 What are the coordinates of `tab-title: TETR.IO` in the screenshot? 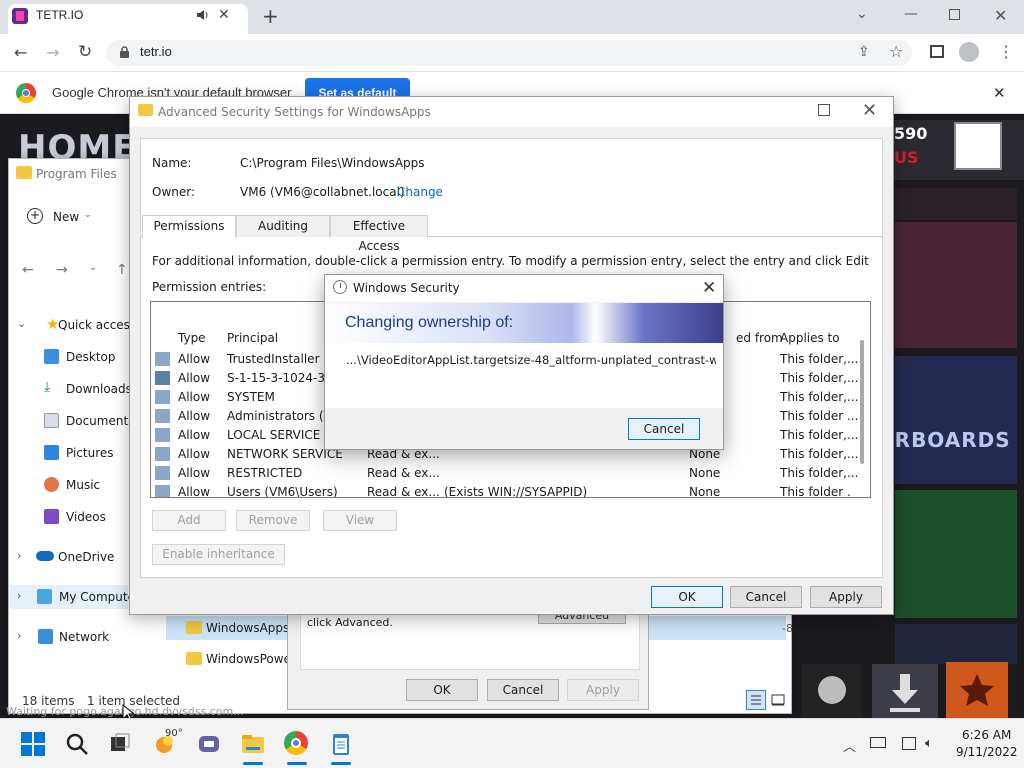 It's located at (60, 15).